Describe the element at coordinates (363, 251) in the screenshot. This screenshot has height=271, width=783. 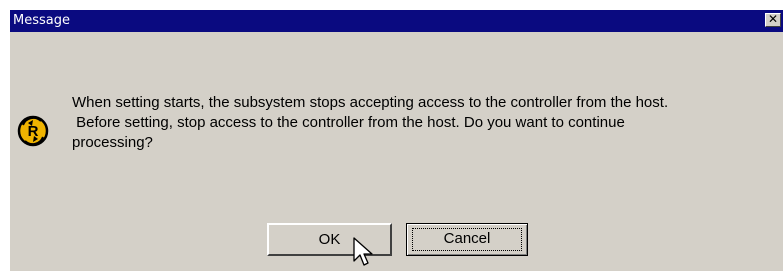
I see `mouse-pointer-icon` at that location.